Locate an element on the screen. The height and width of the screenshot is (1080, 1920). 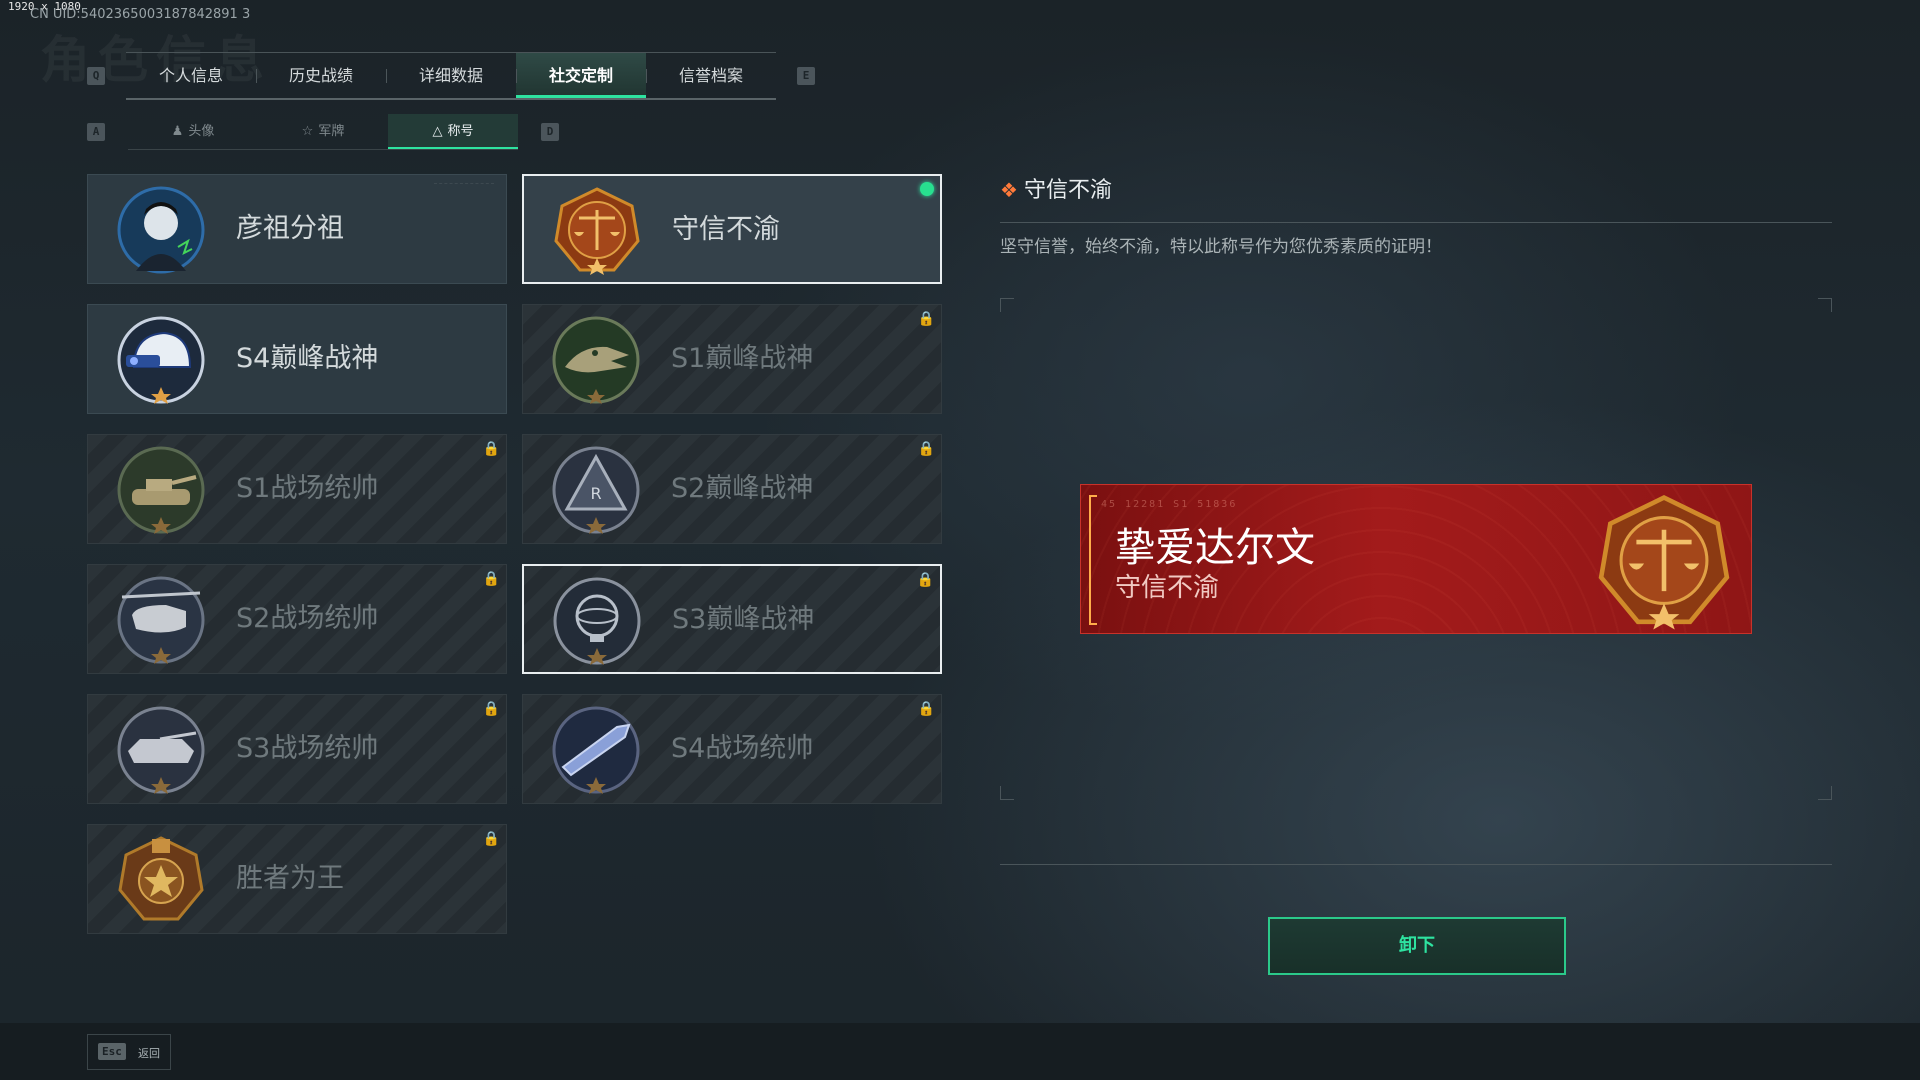
title-name: S3巅峰战神 is located at coordinates (743, 619).